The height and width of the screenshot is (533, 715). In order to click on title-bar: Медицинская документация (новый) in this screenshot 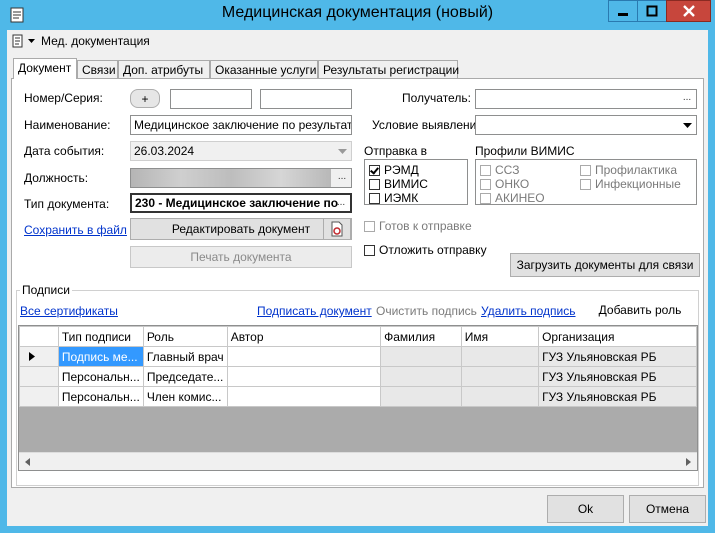, I will do `click(357, 15)`.